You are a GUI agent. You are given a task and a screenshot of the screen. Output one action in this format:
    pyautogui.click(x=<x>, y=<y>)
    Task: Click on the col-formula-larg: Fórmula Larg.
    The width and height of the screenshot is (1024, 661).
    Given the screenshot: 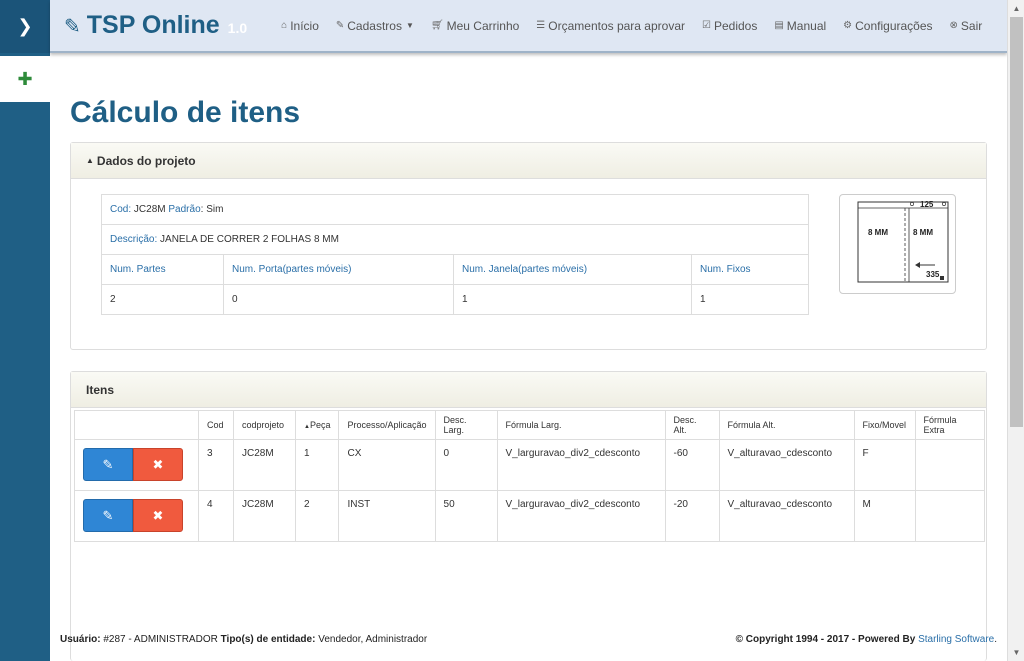 What is the action you would take?
    pyautogui.click(x=581, y=425)
    